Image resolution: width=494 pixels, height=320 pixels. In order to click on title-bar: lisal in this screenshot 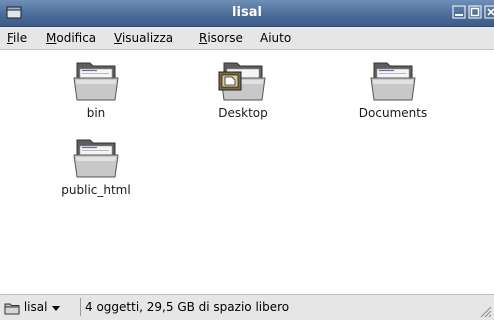, I will do `click(247, 13)`.